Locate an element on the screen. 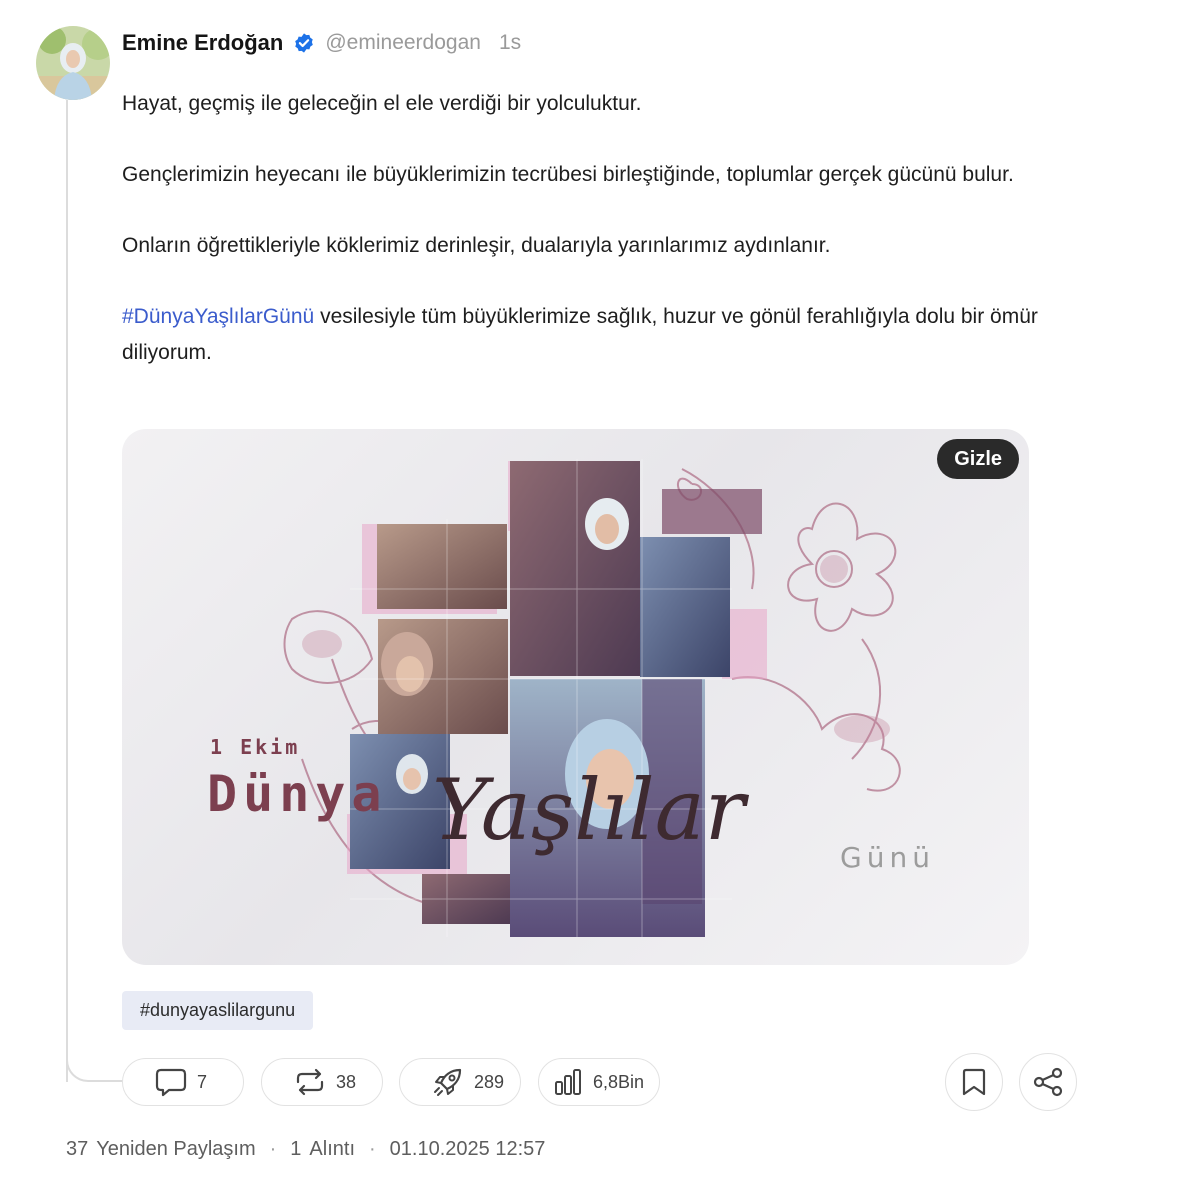  reposts-label: Yeniden Paylaşım is located at coordinates (175, 1149).